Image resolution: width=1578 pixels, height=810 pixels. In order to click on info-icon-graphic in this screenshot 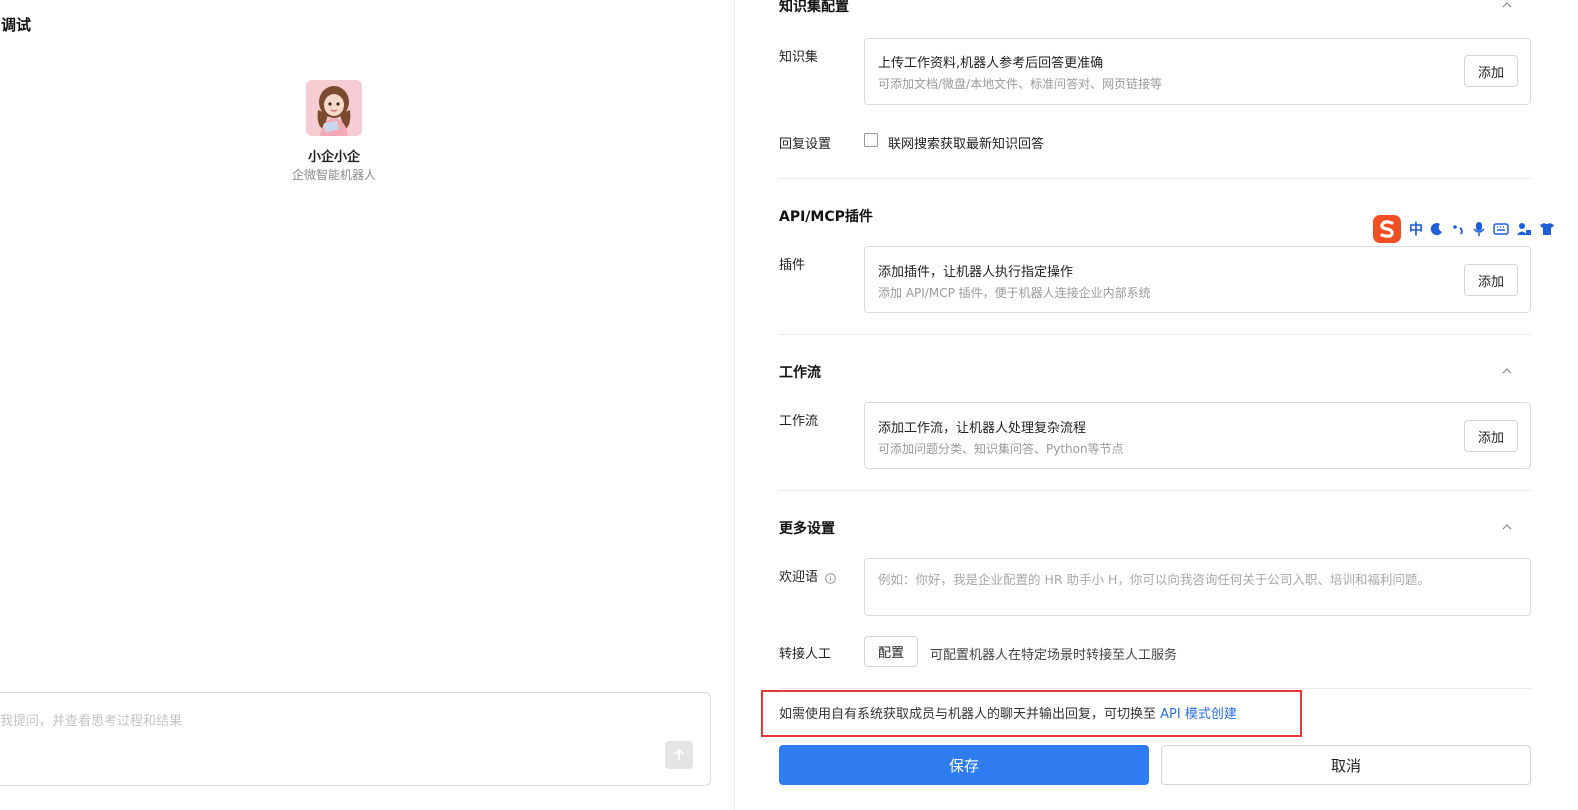, I will do `click(830, 578)`.